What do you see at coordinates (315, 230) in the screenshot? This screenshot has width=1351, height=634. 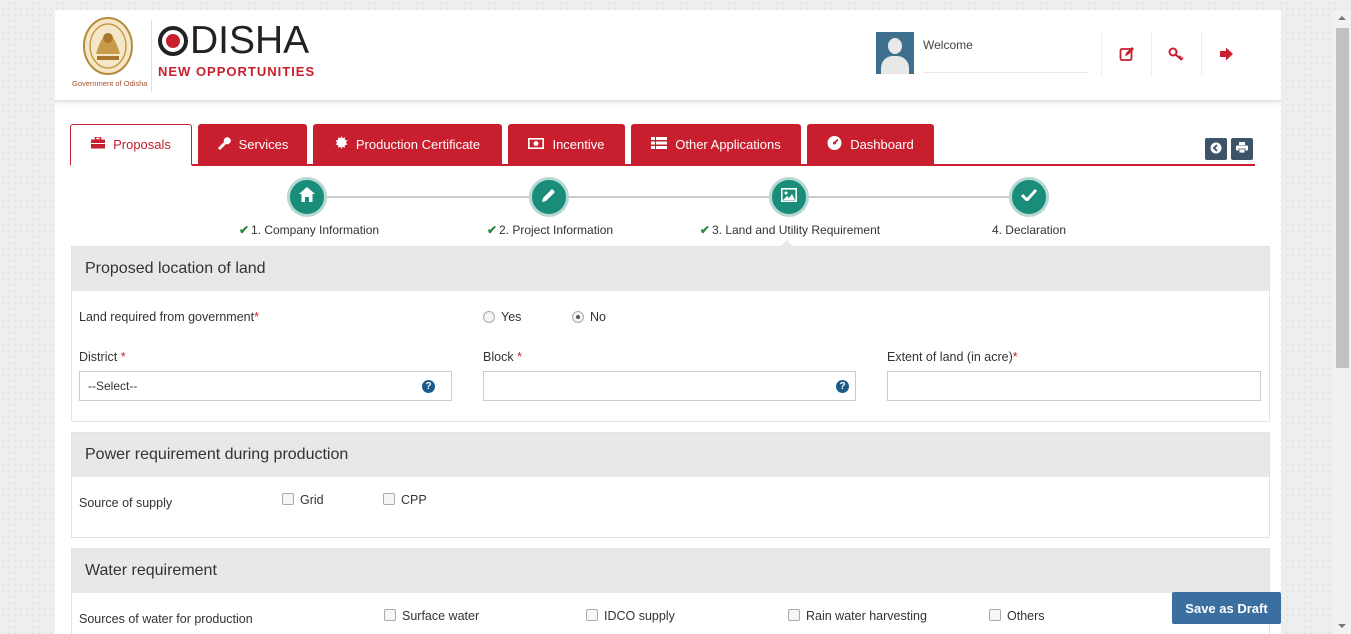 I see `step-label-text: 1. Company Information` at bounding box center [315, 230].